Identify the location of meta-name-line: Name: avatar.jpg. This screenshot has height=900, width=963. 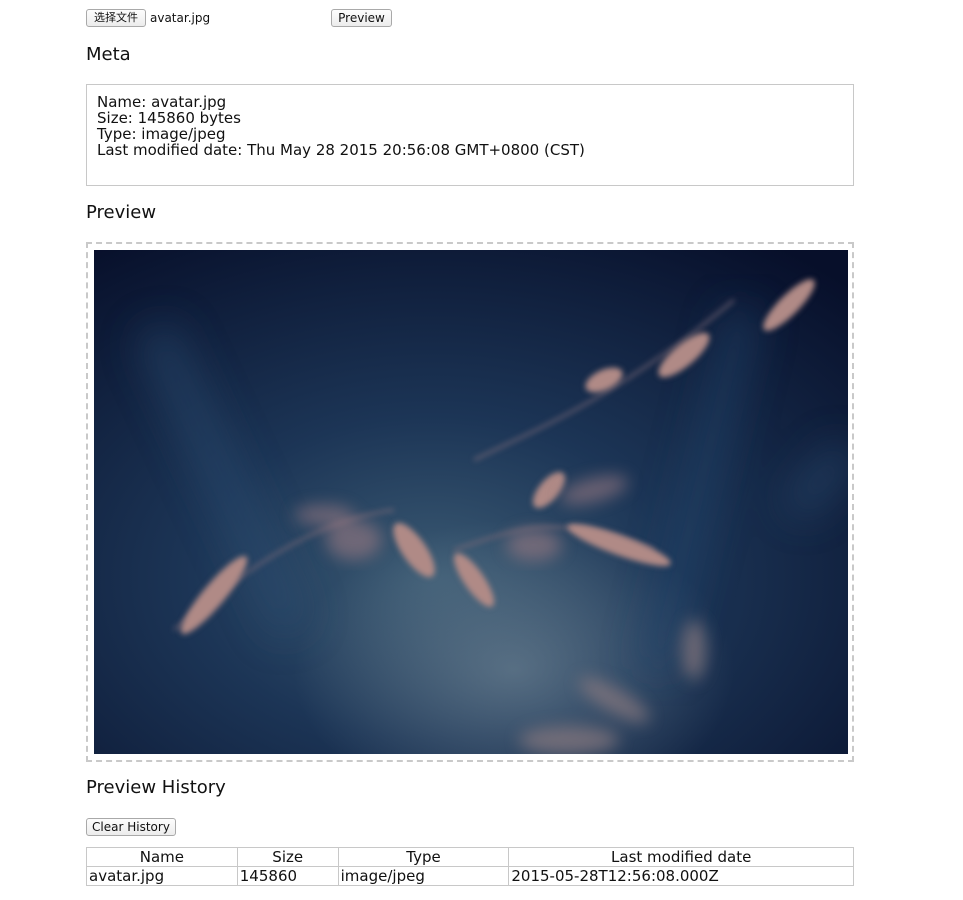
(162, 102).